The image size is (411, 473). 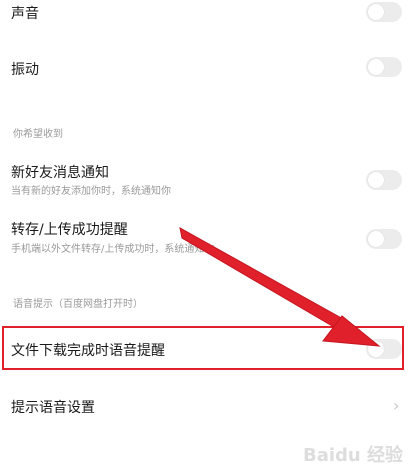 I want to click on sound-toggle-knob, so click(x=376, y=12).